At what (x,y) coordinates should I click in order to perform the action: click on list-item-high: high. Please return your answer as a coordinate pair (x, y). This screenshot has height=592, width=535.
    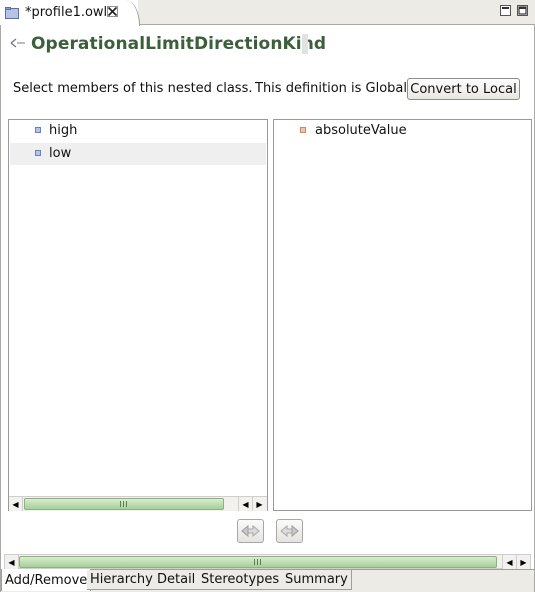
    Looking at the image, I should click on (138, 131).